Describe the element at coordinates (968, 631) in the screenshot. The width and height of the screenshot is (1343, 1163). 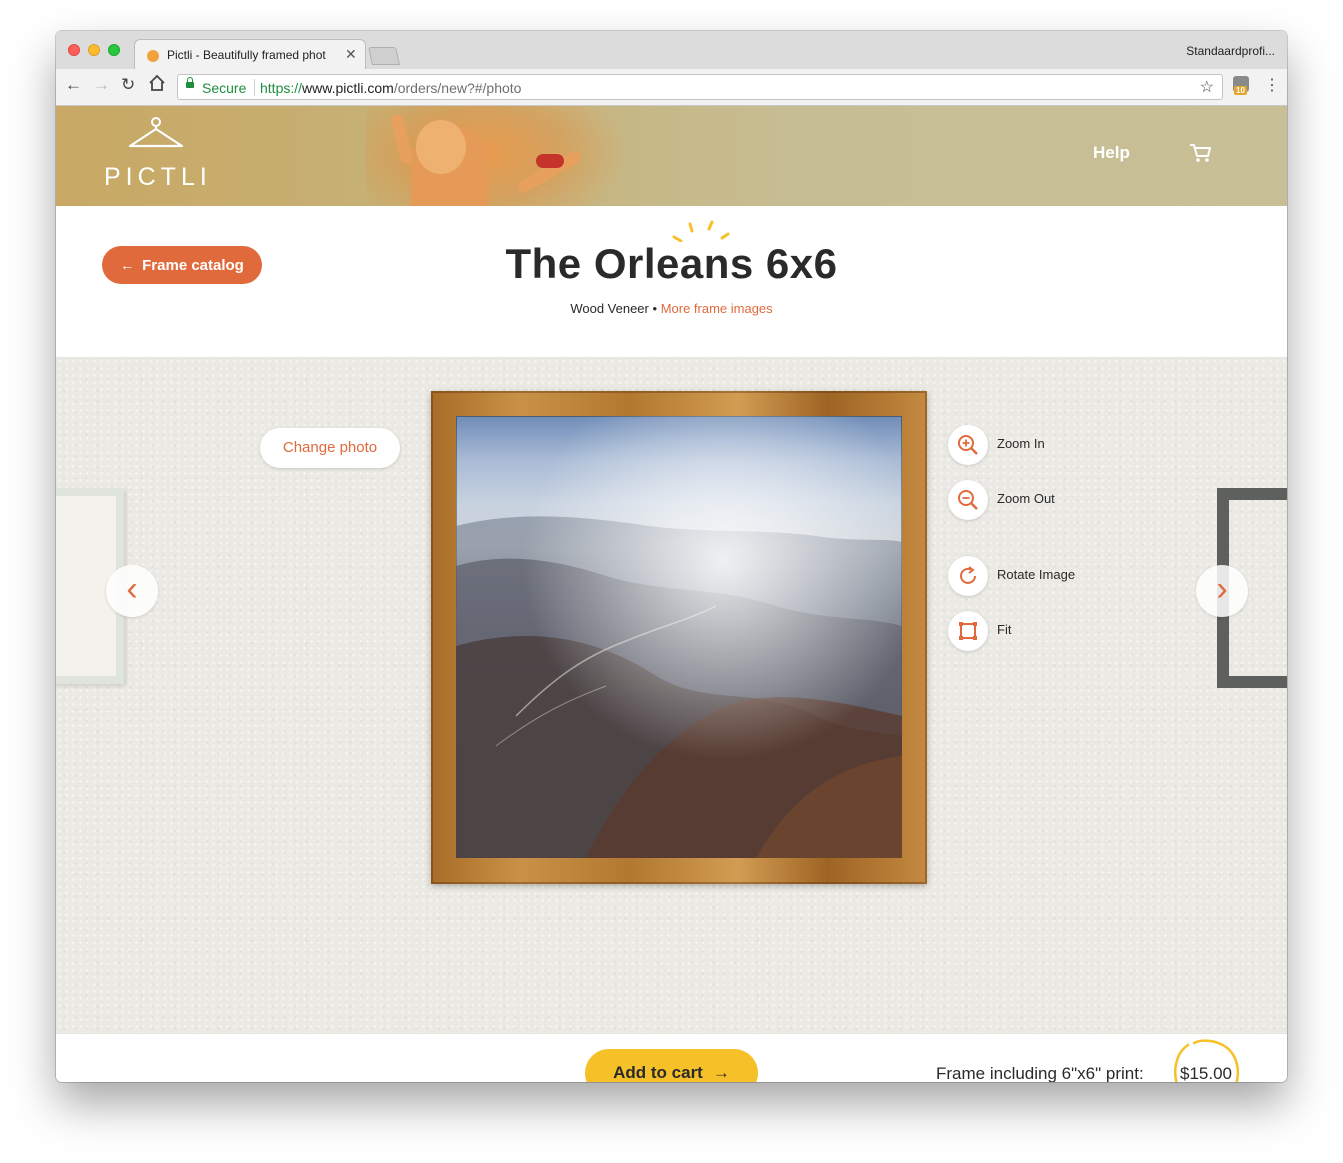
I see `fit-icon` at that location.